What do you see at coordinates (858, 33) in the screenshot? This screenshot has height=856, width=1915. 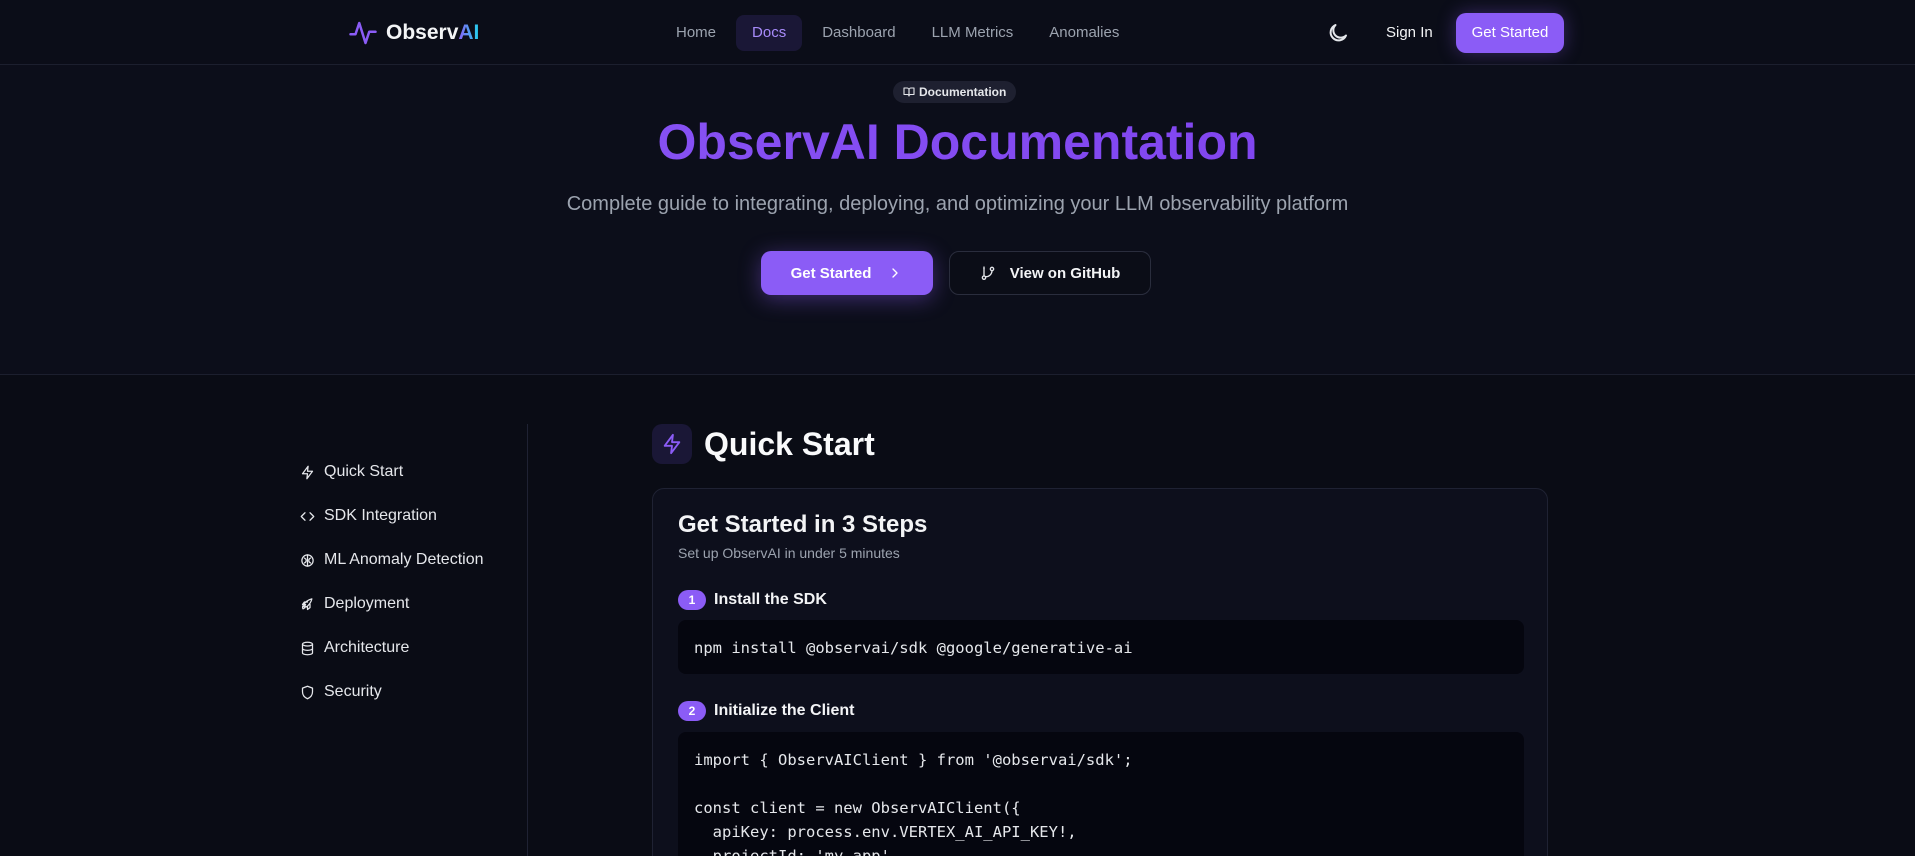 I see `nav-link-dashboard: Dashboard` at bounding box center [858, 33].